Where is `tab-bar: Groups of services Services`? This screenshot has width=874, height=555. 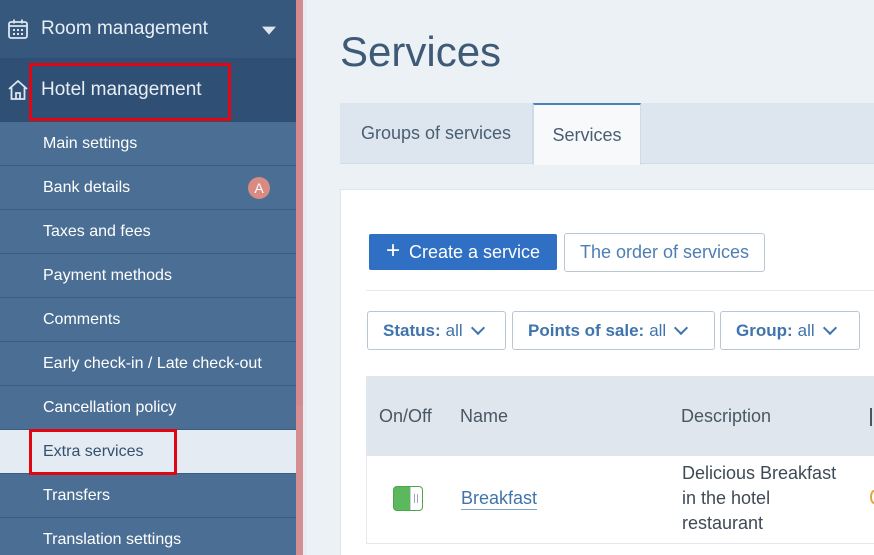 tab-bar: Groups of services Services is located at coordinates (607, 134).